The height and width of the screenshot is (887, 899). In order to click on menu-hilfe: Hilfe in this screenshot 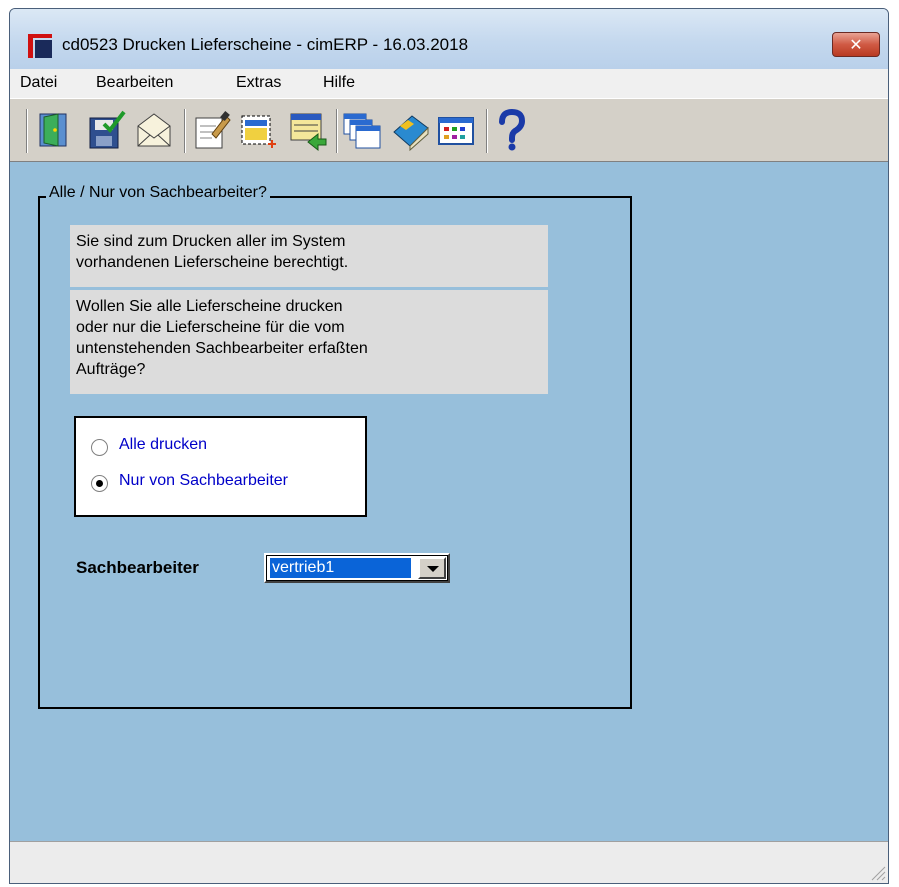, I will do `click(339, 83)`.